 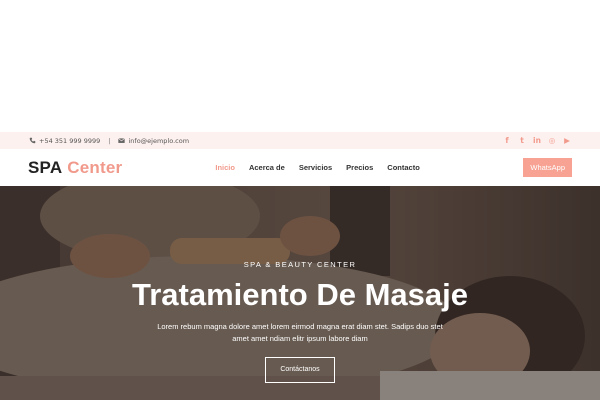 I want to click on nav-item-inicio: Inicio, so click(x=225, y=167).